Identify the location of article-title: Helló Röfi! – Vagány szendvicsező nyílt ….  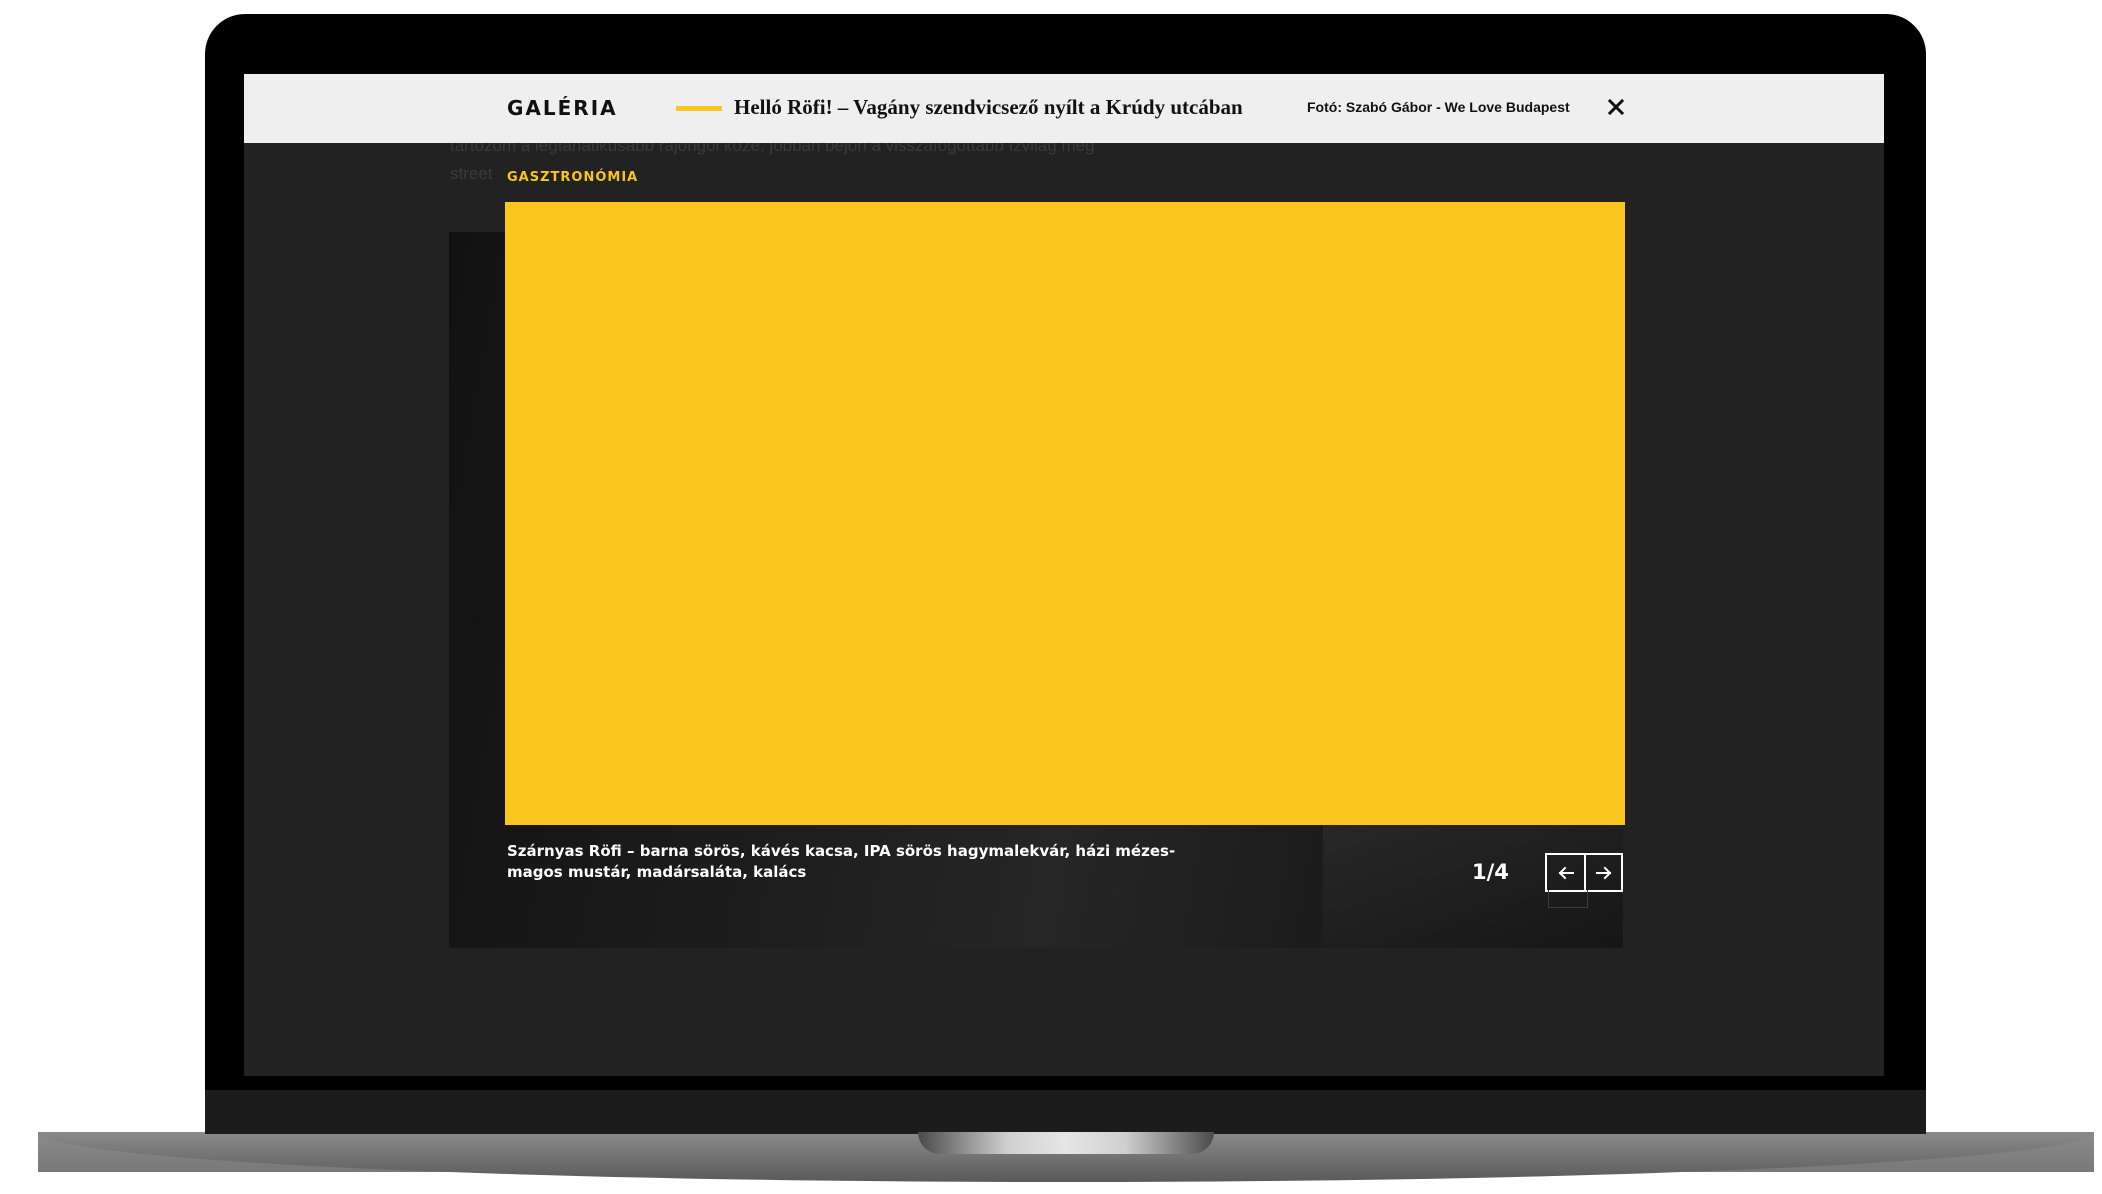
(988, 107).